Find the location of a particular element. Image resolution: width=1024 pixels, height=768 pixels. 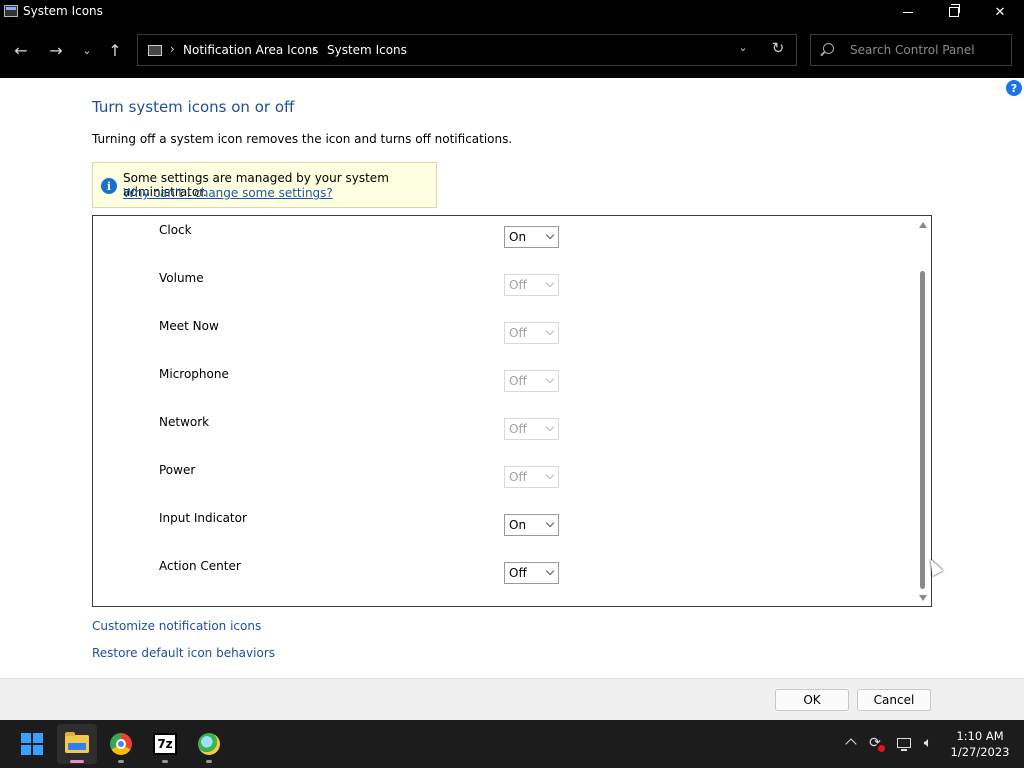

start-button is located at coordinates (32, 744).